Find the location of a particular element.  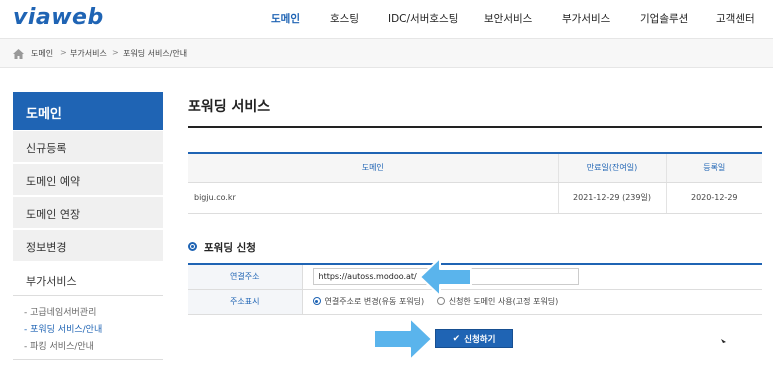

column-header-expiry: 만료일(잔여일) is located at coordinates (611, 167).